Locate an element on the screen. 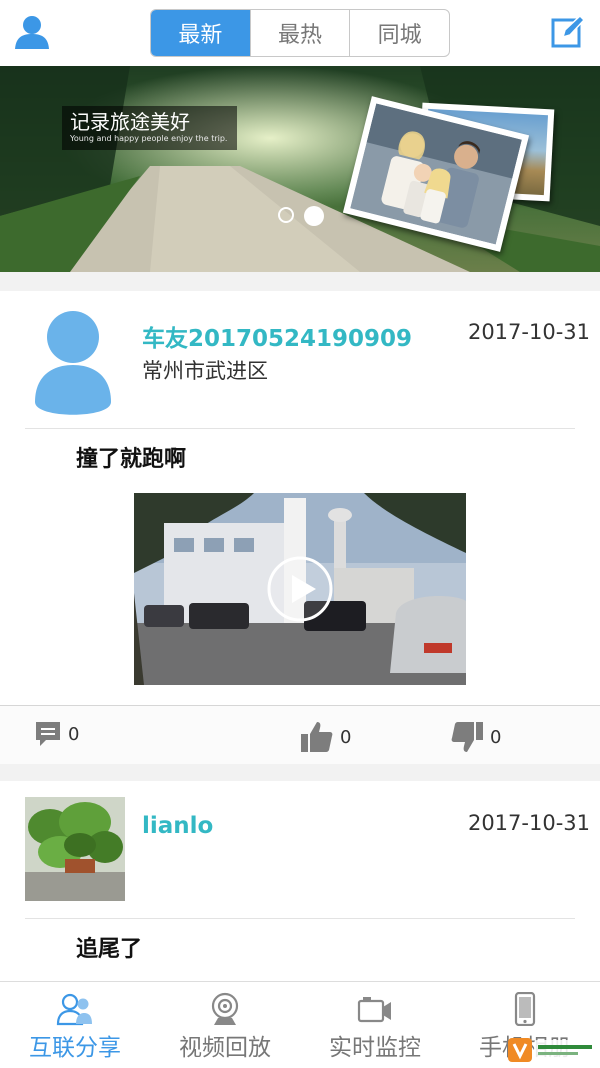 The height and width of the screenshot is (1068, 600). post-actions: 0 0 0 is located at coordinates (300, 734).